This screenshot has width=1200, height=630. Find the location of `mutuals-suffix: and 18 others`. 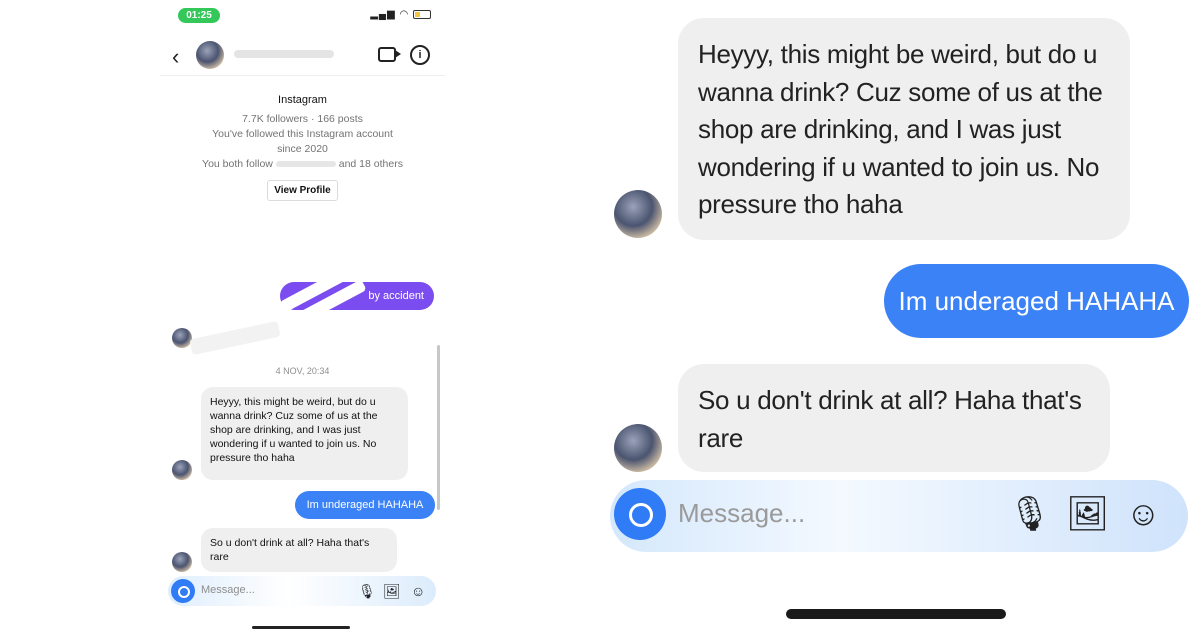

mutuals-suffix: and 18 others is located at coordinates (370, 164).